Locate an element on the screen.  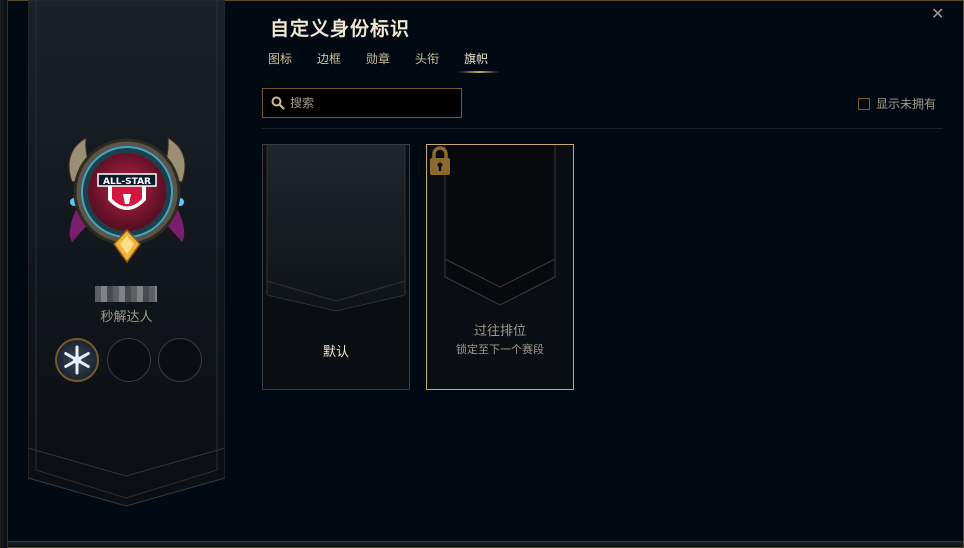
tab-bar: 图标 边框 勋章 头衔 旗帜 is located at coordinates (390, 61).